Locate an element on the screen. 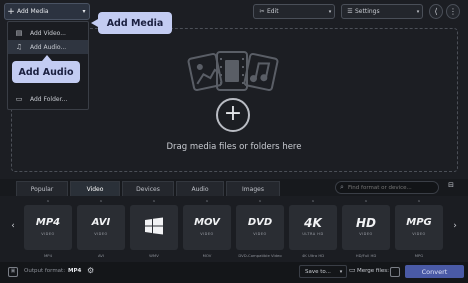 The image size is (468, 283). windows-logo-icon is located at coordinates (154, 226).